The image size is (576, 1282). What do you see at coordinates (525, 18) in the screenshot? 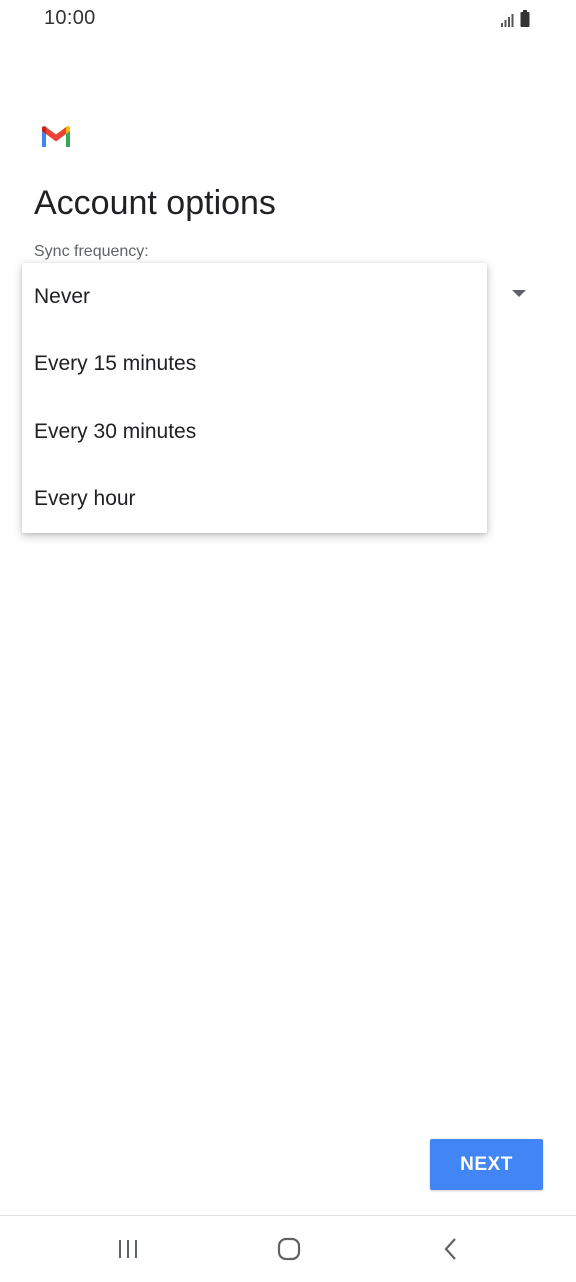
I see `battery-icon` at bounding box center [525, 18].